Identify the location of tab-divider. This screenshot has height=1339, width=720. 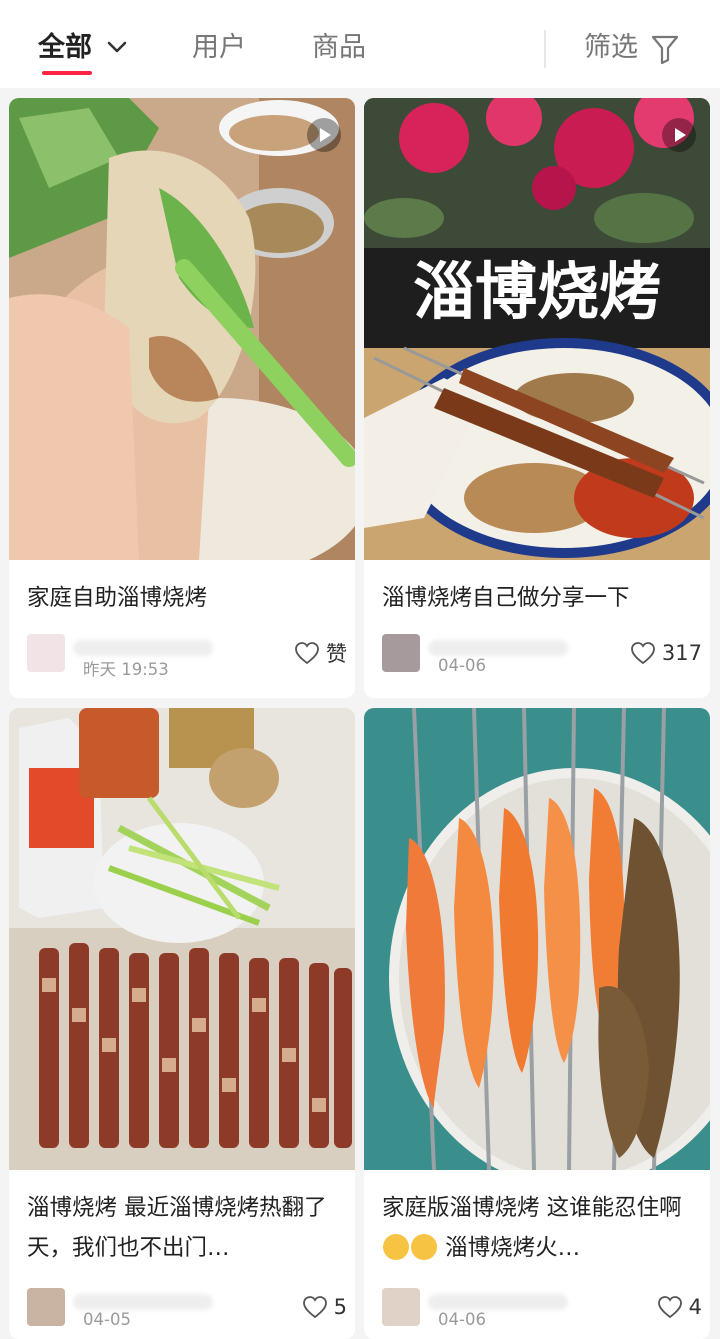
(545, 49).